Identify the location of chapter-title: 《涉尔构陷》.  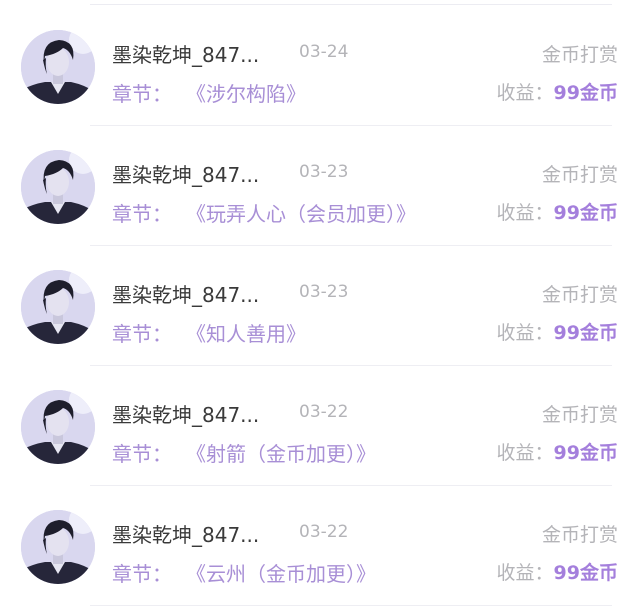
(246, 94).